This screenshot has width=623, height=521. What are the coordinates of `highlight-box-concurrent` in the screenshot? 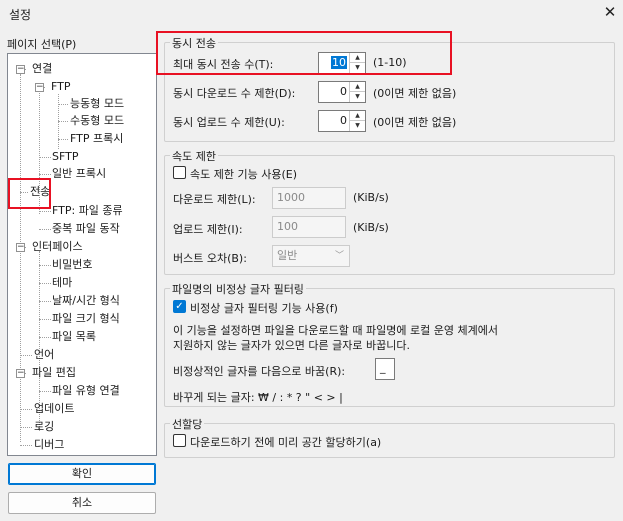 It's located at (304, 53).